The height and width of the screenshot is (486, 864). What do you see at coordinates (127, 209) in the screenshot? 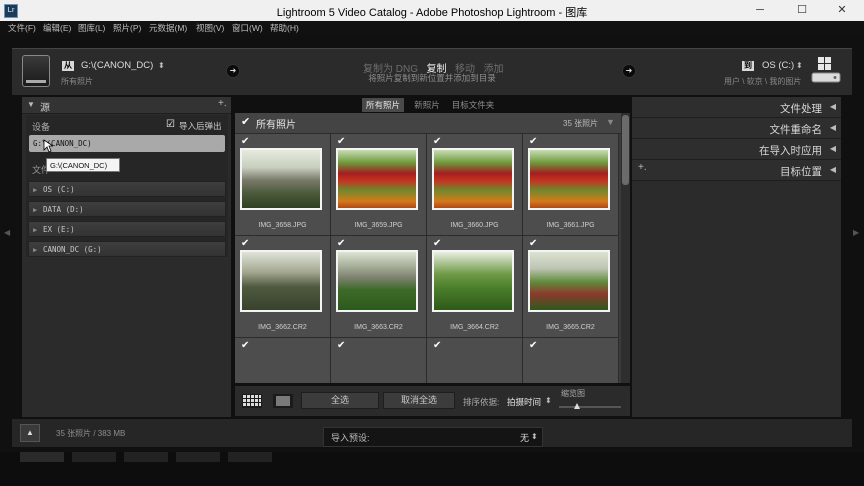
I see `drive-row-data: ▶ DATA (D:)` at bounding box center [127, 209].